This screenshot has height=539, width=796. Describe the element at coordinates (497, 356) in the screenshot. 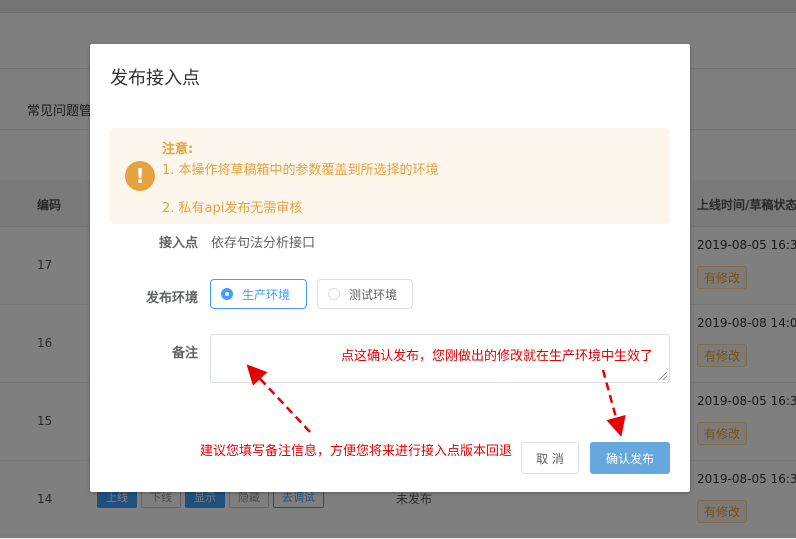

I see `confirm-hint-annotation: 点这确认发布，您刚做出的修改就在生产环境中生效了` at that location.